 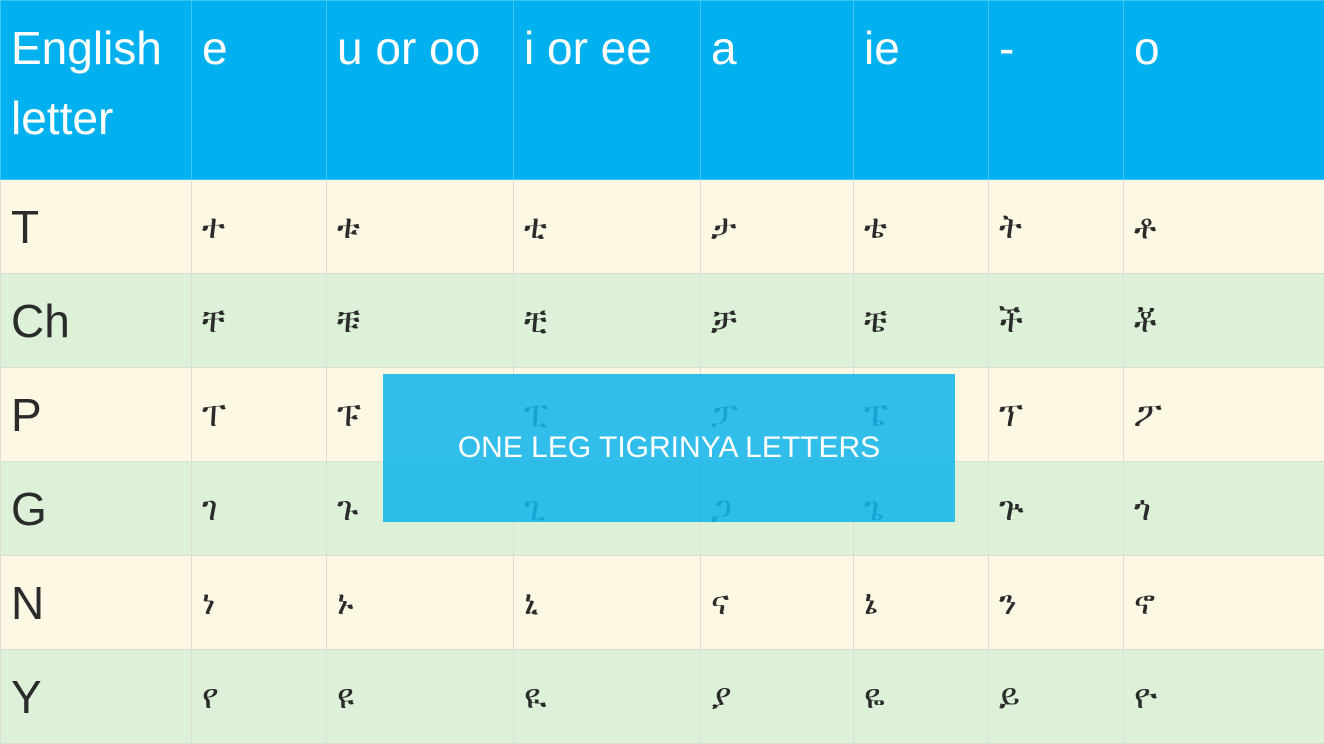 I want to click on table-row: T ተ ቱ ቲ ታ ቴ ት ቶ, so click(x=662, y=227).